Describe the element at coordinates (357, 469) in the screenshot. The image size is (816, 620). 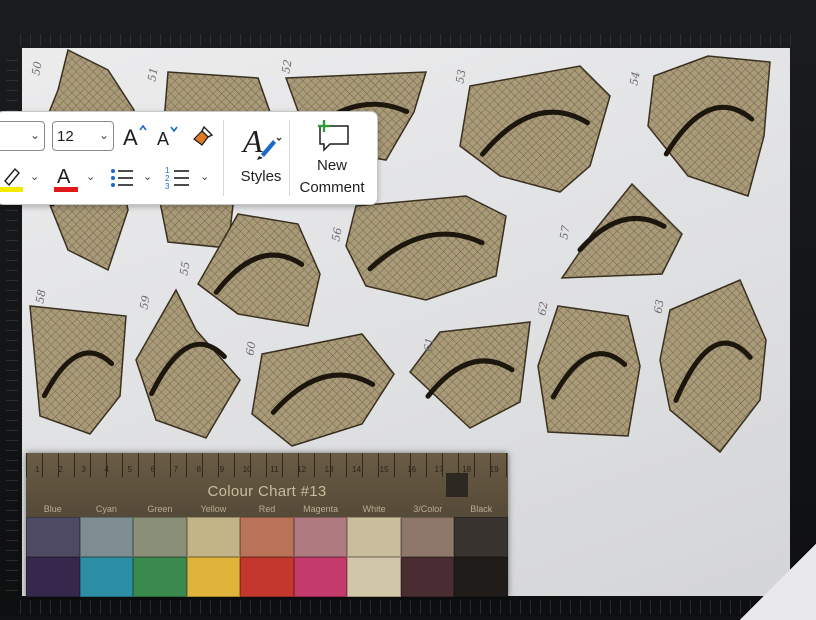
I see `ruler-number: 14` at that location.